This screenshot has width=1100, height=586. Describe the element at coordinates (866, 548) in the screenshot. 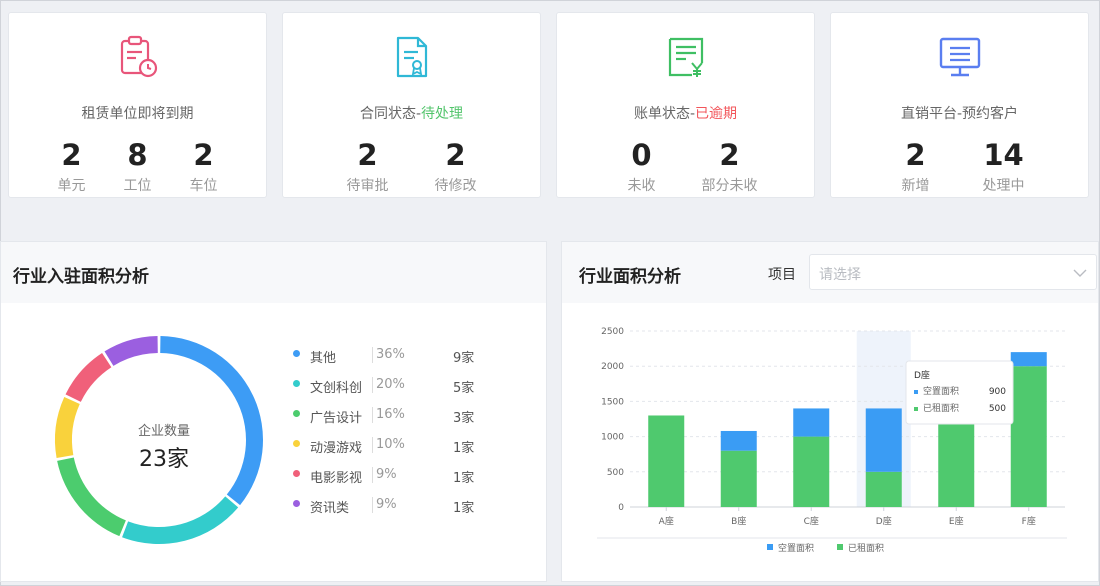

I see `bar-legend-label: 已租面积` at that location.